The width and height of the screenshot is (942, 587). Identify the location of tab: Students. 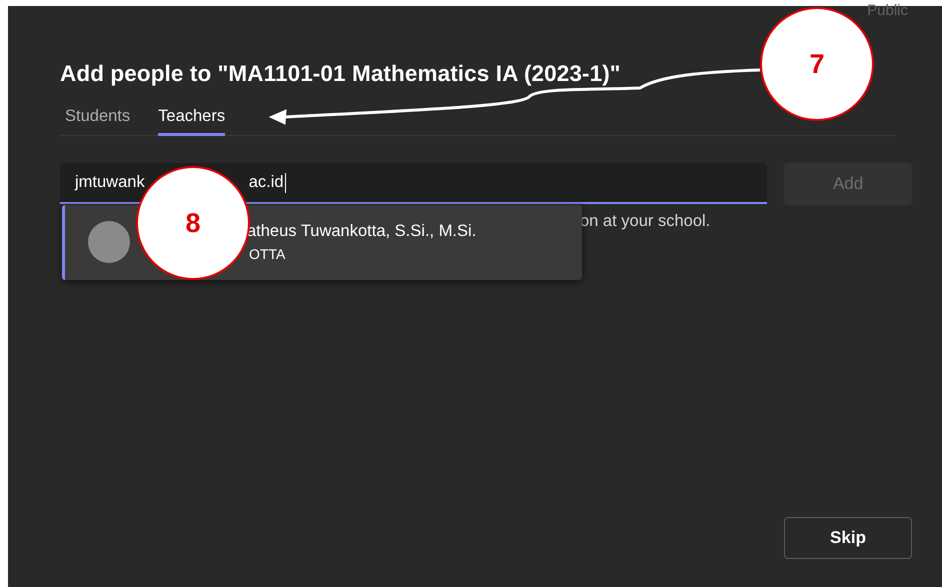
(97, 120).